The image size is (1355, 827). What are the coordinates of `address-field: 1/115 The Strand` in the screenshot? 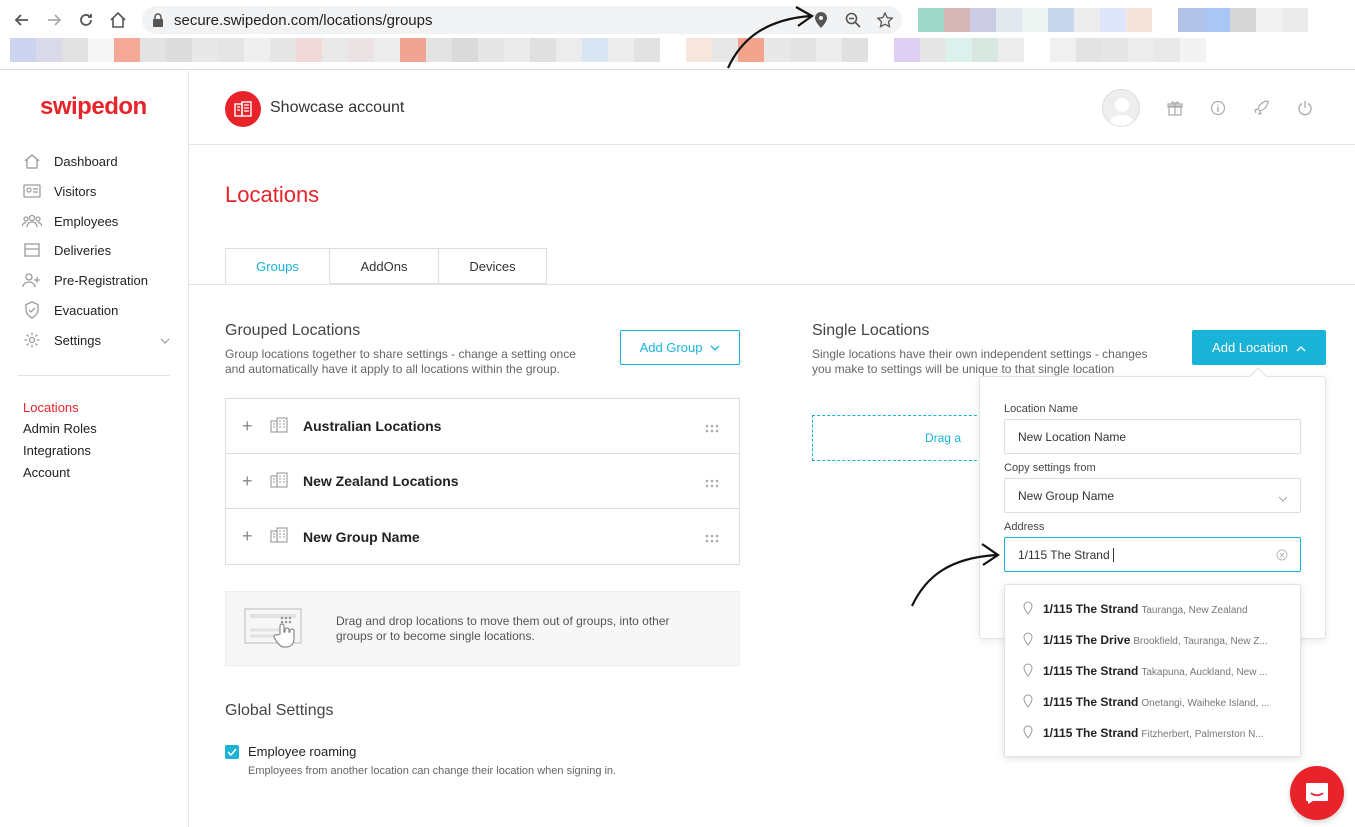 It's located at (1152, 554).